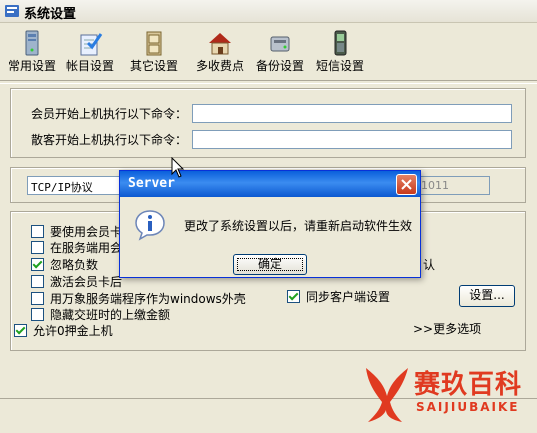  I want to click on option-label: 用万象服务端程序作为windows外壳, so click(148, 299).